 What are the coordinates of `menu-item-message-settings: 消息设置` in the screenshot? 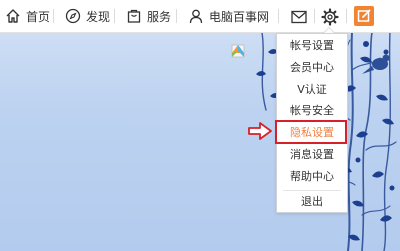 It's located at (312, 155).